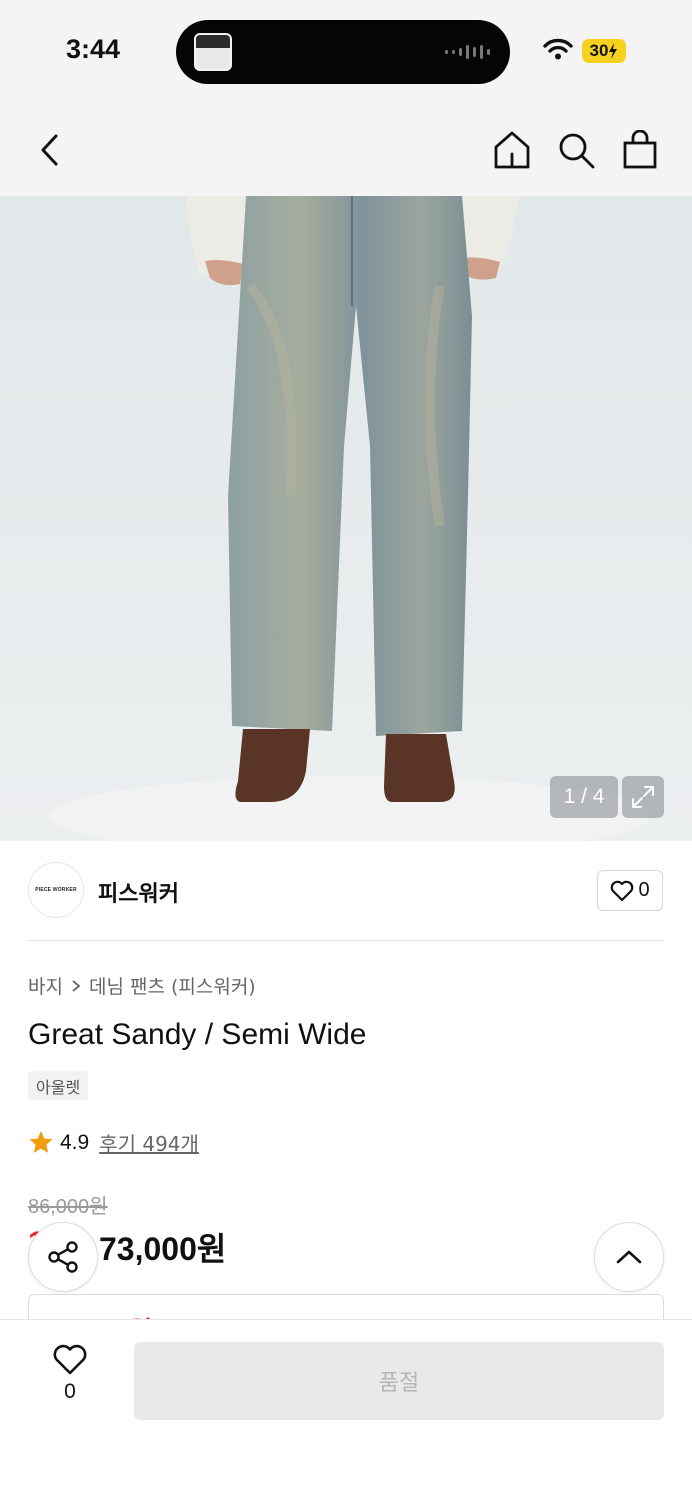 This screenshot has height=1500, width=692. Describe the element at coordinates (584, 797) in the screenshot. I see `image-counter: 1 / 4` at that location.